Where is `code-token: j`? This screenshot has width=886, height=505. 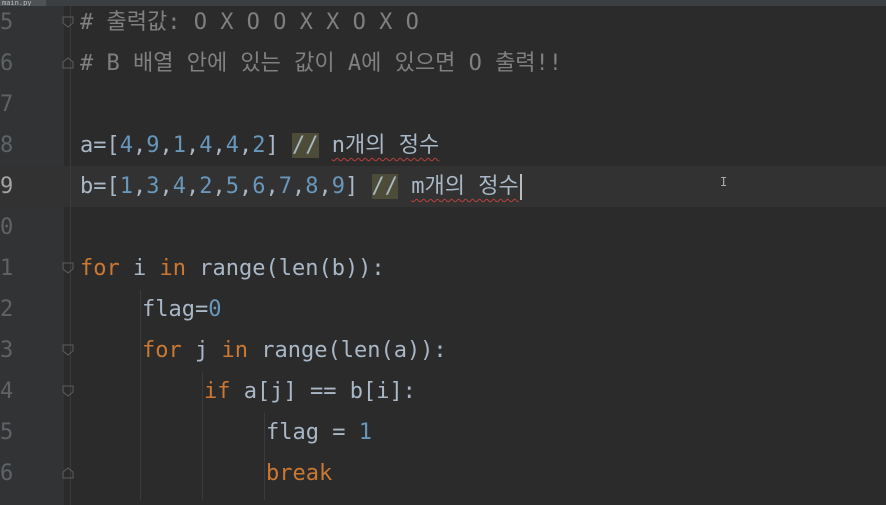 code-token: j is located at coordinates (201, 350).